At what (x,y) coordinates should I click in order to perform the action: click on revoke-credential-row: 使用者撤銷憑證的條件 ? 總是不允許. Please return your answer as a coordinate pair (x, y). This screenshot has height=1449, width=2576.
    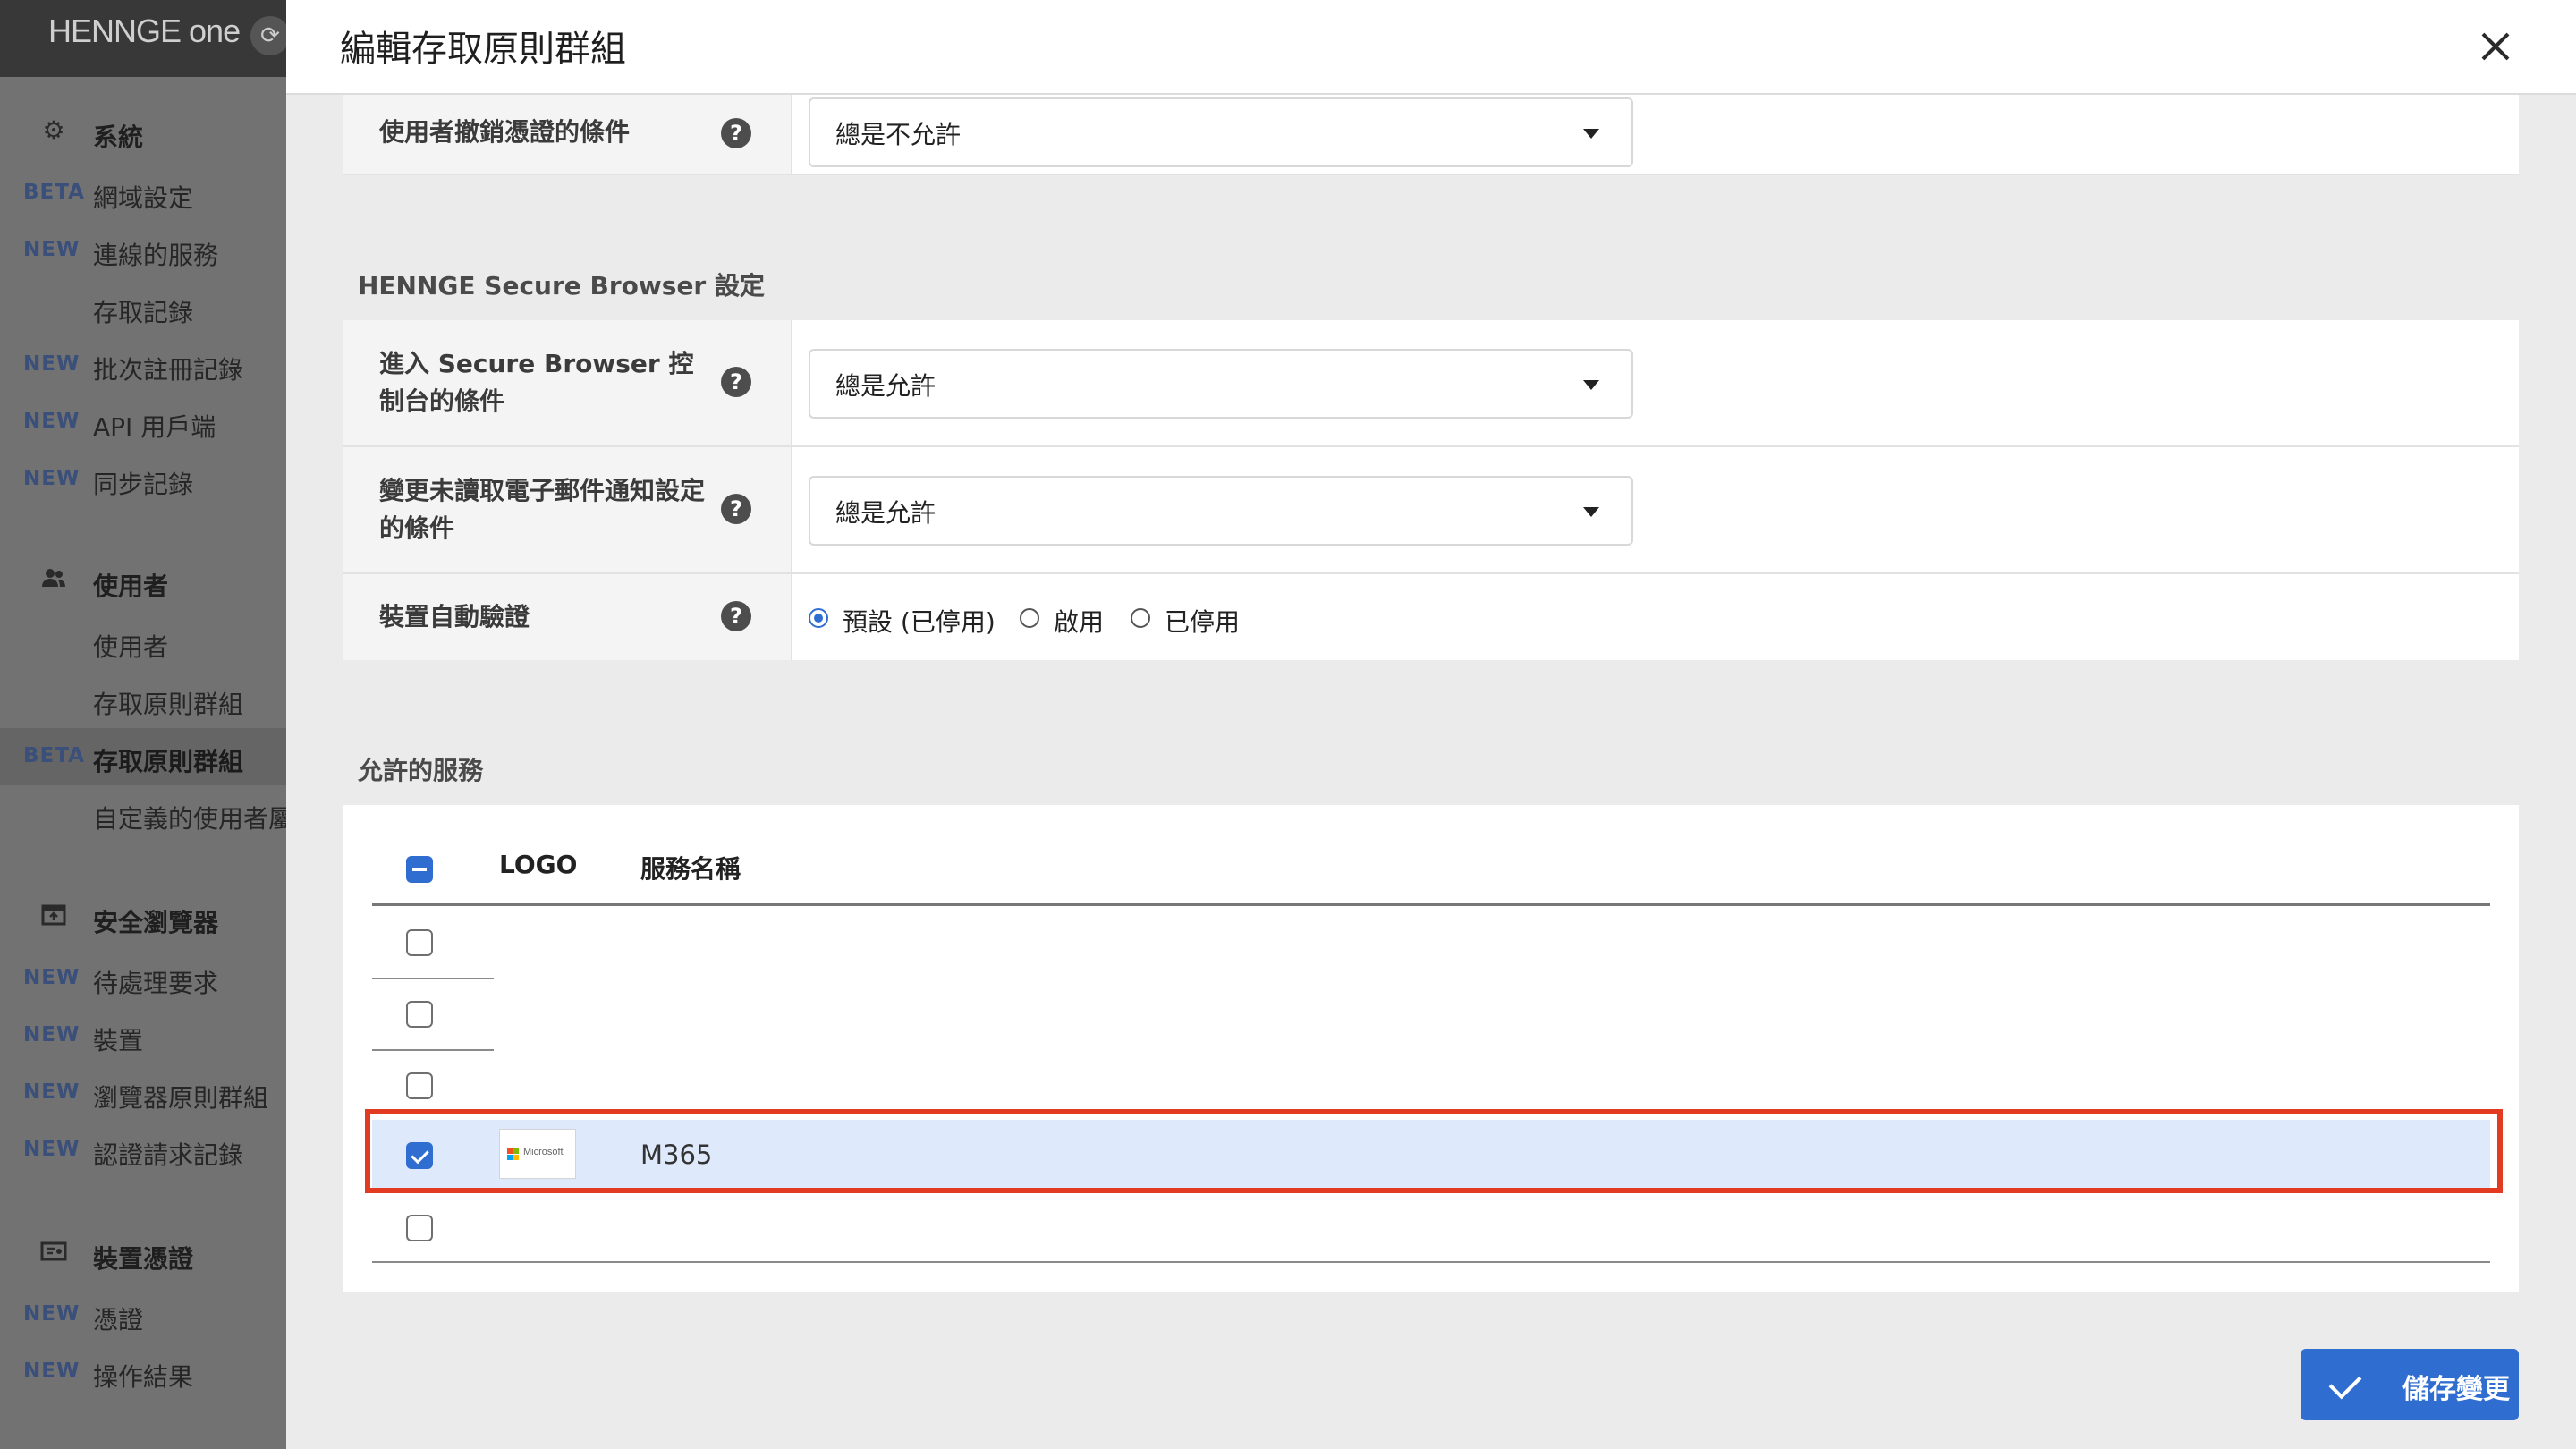
    Looking at the image, I should click on (1431, 135).